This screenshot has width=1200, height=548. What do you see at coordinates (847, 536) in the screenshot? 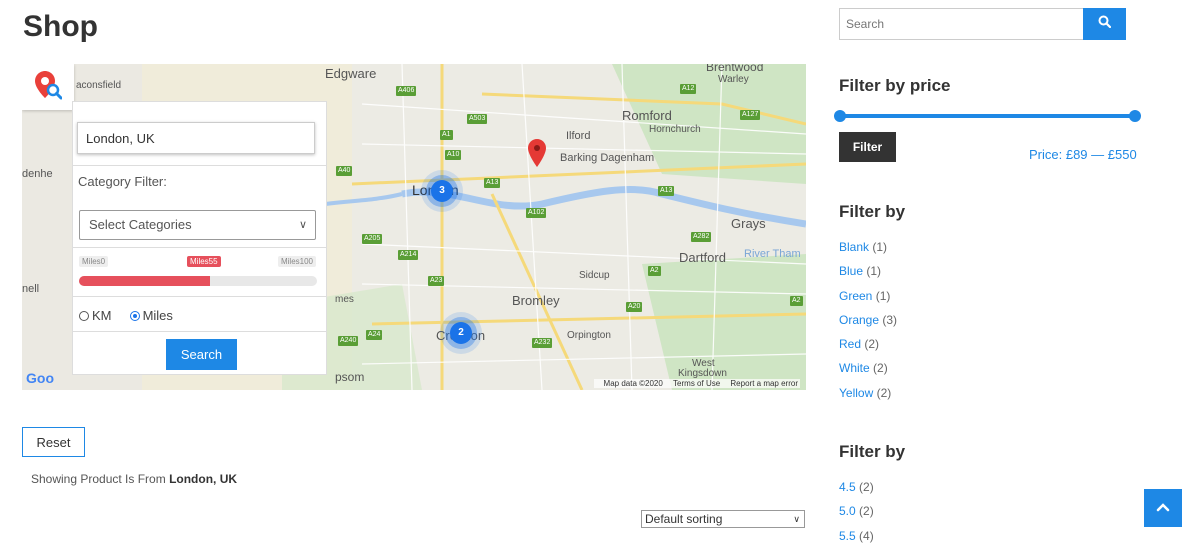
I see `filter-link-5-5: 5.5` at bounding box center [847, 536].